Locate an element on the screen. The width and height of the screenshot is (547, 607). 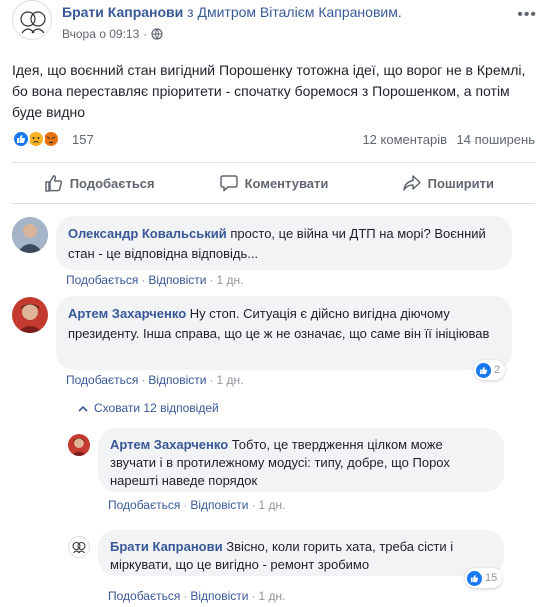
reply-reactions: 15 is located at coordinates (484, 578).